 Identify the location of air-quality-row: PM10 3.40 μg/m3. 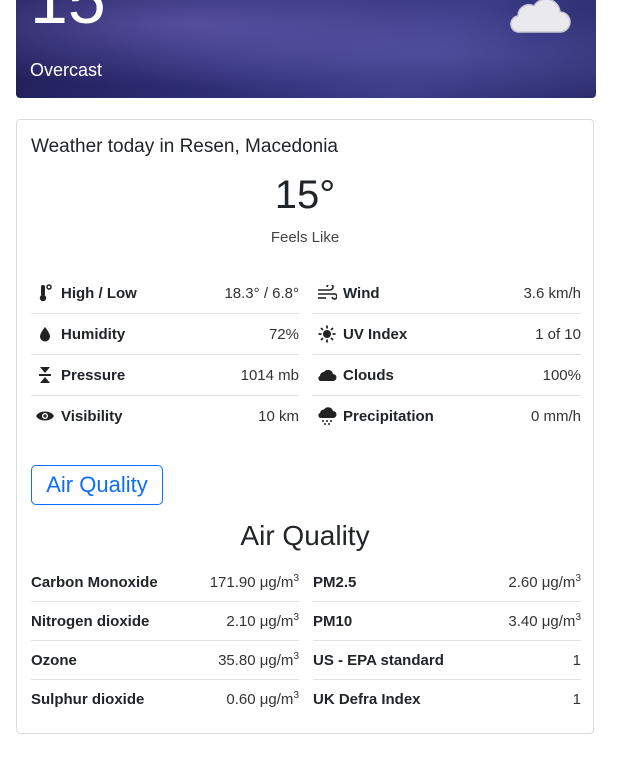
(447, 621).